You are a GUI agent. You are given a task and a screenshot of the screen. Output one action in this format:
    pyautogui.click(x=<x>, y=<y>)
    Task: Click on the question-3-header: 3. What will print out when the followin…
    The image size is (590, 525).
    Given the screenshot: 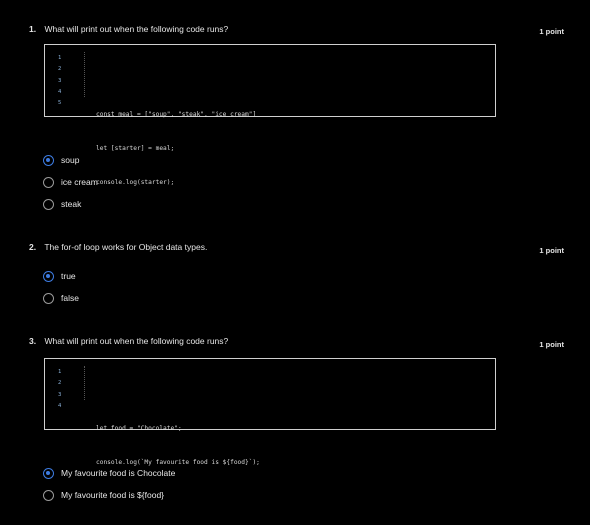 What is the action you would take?
    pyautogui.click(x=128, y=341)
    